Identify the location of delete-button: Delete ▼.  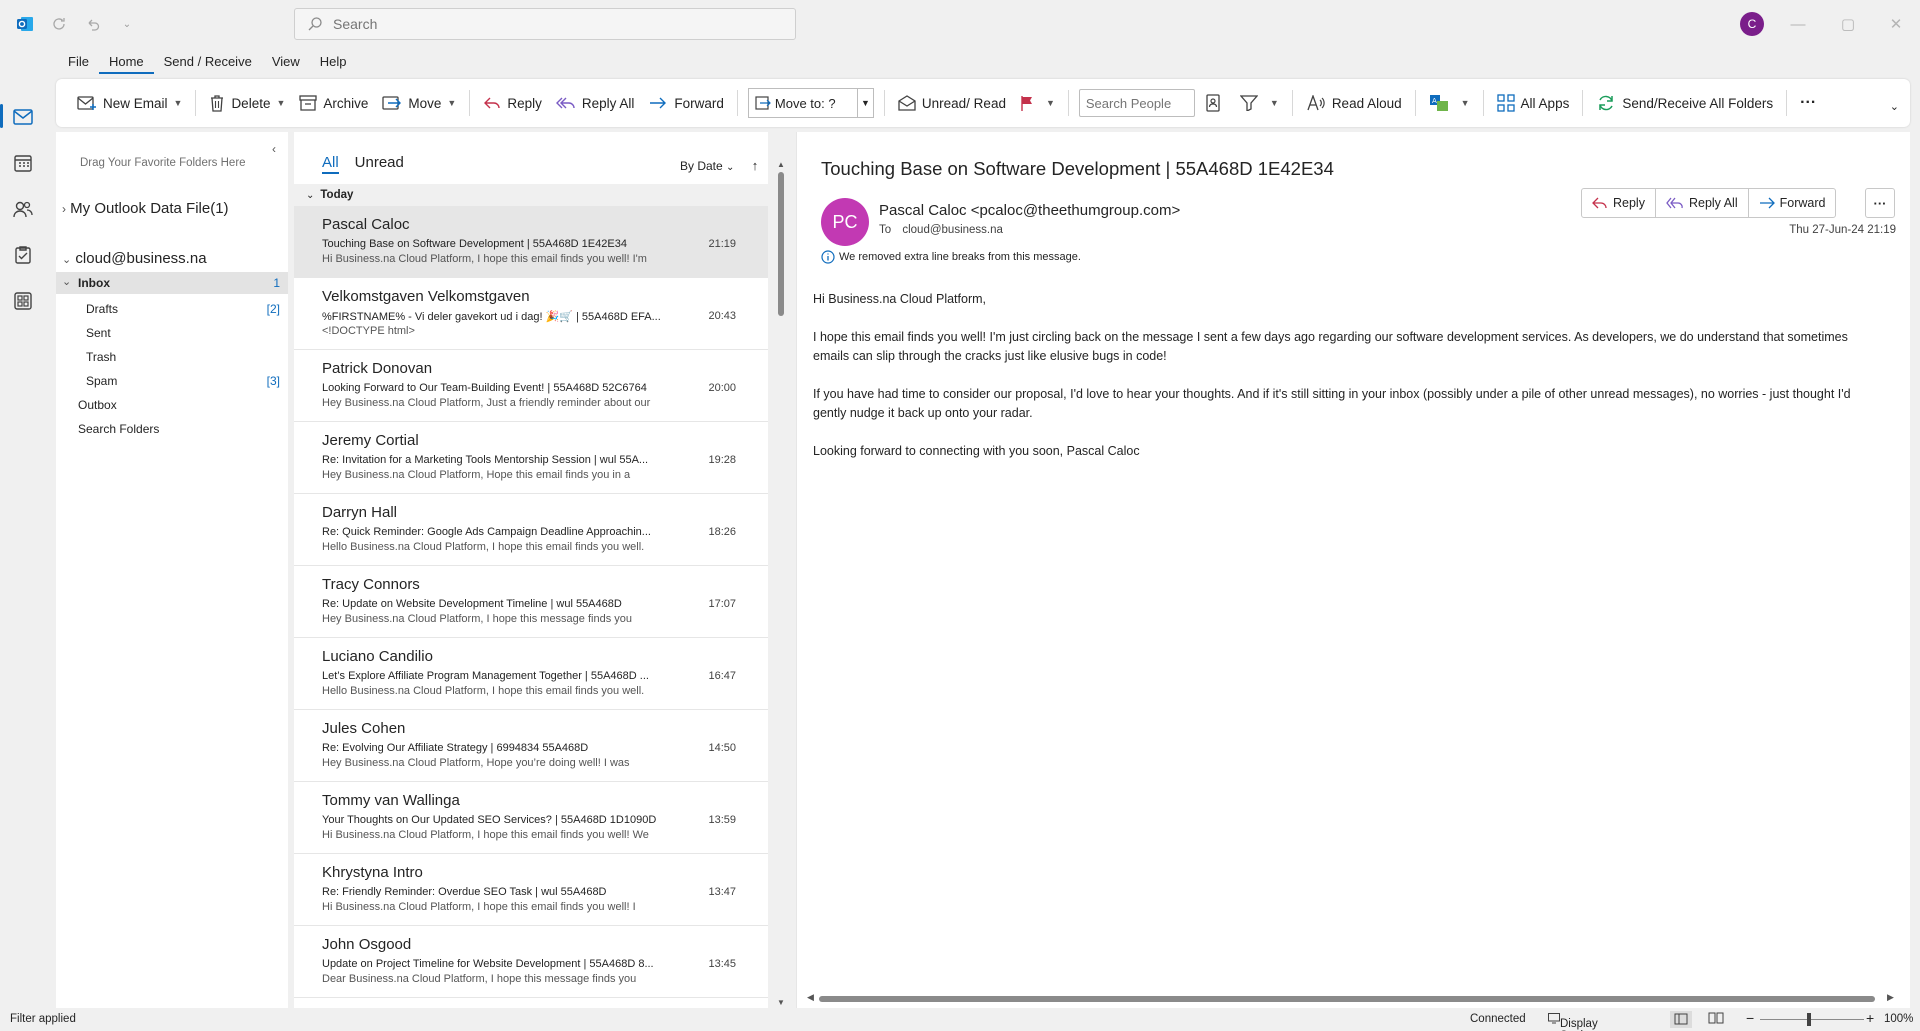
(247, 103).